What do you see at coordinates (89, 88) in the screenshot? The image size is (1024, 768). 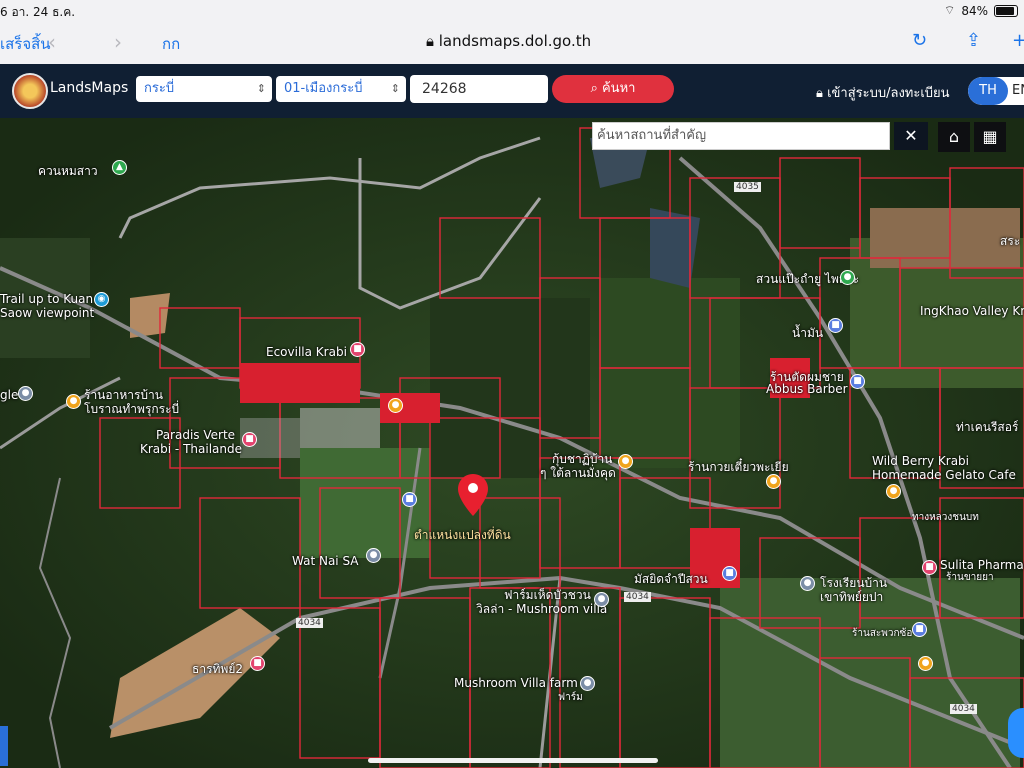 I see `app-name: LandsMaps` at bounding box center [89, 88].